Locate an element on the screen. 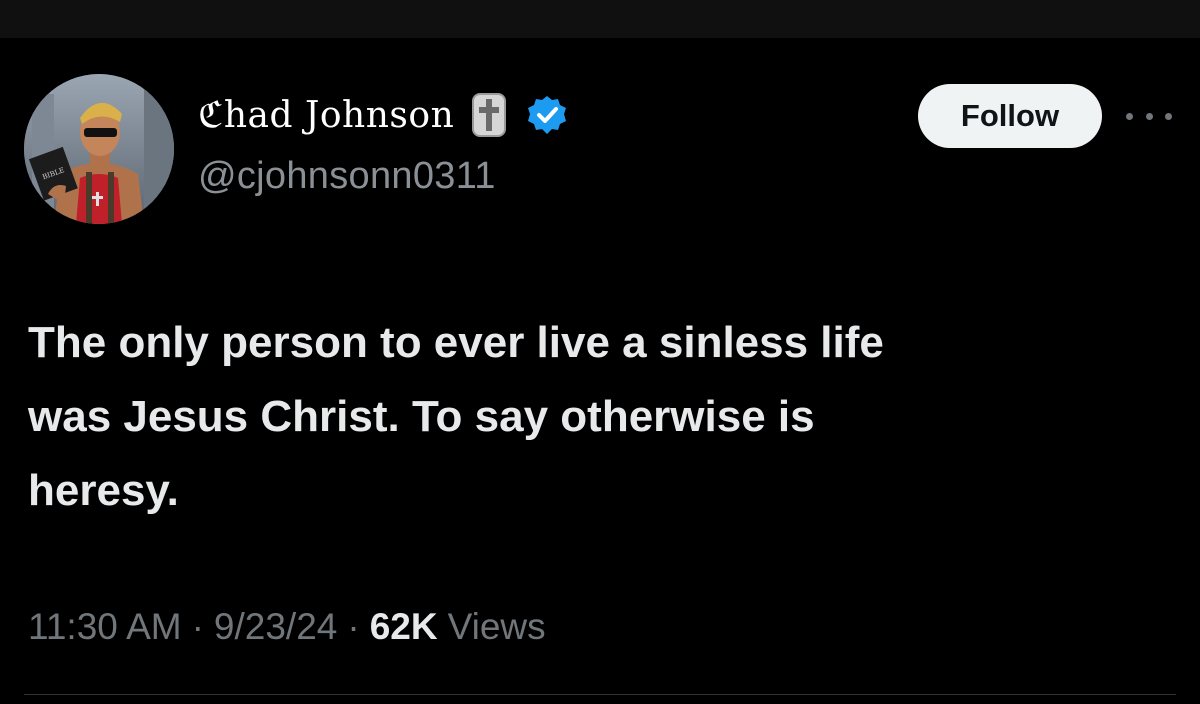 This screenshot has width=1200, height=704. display-name: ℭhad Johnson is located at coordinates (326, 115).